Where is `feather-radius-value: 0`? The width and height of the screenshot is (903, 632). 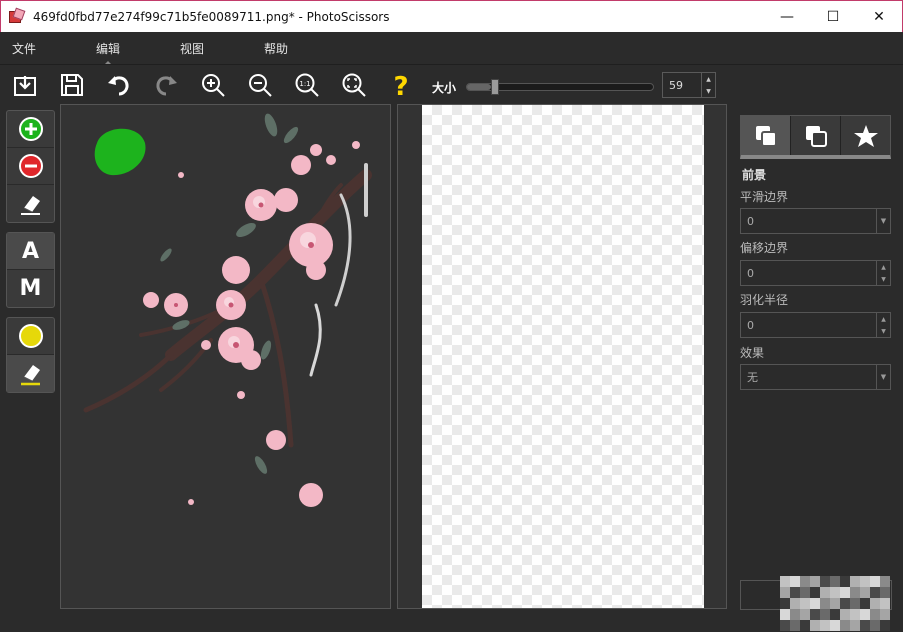
feather-radius-value: 0 is located at coordinates (808, 325).